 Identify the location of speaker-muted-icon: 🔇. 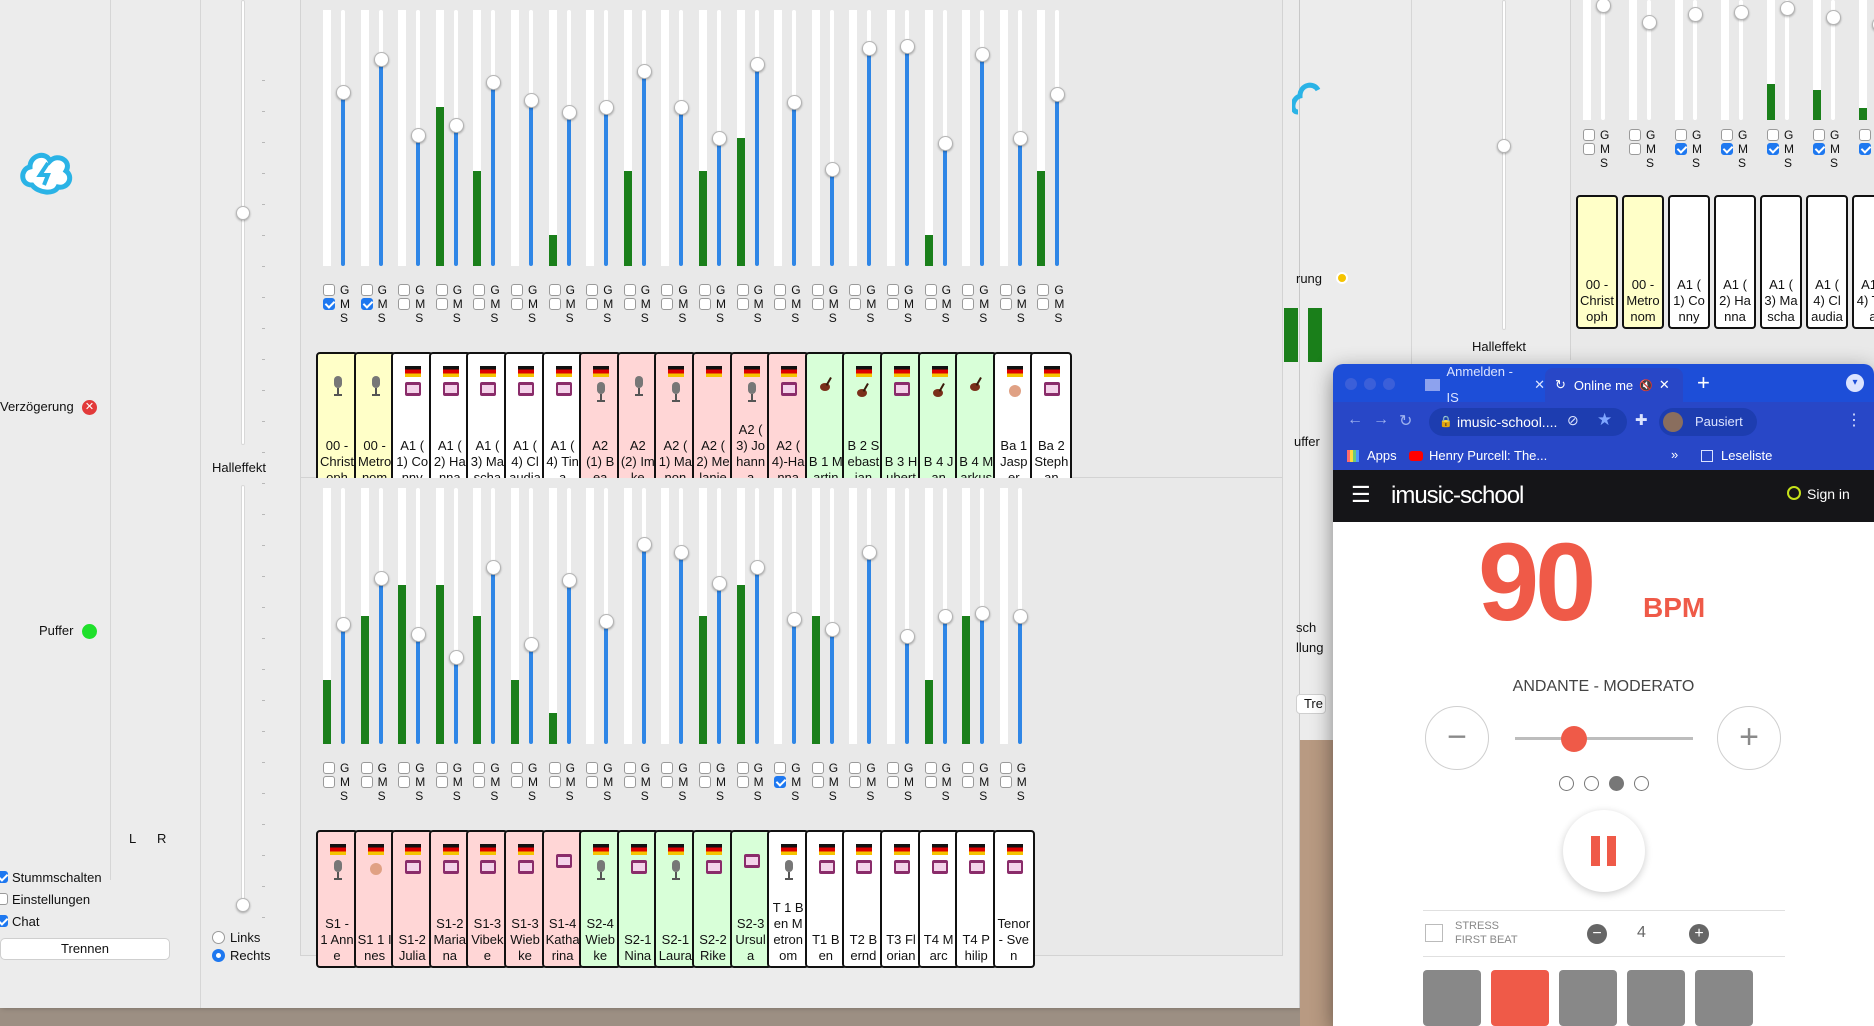
(1646, 385).